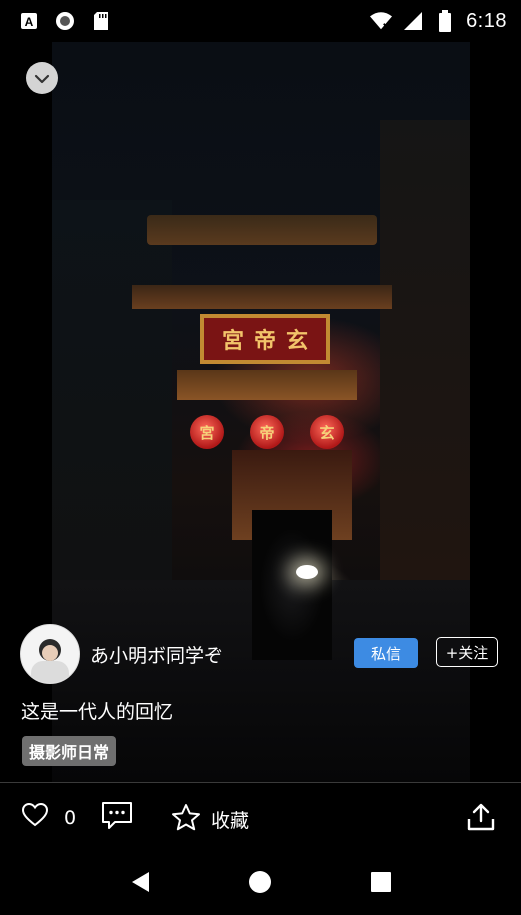 This screenshot has height=915, width=521. I want to click on comment-button, so click(117, 818).